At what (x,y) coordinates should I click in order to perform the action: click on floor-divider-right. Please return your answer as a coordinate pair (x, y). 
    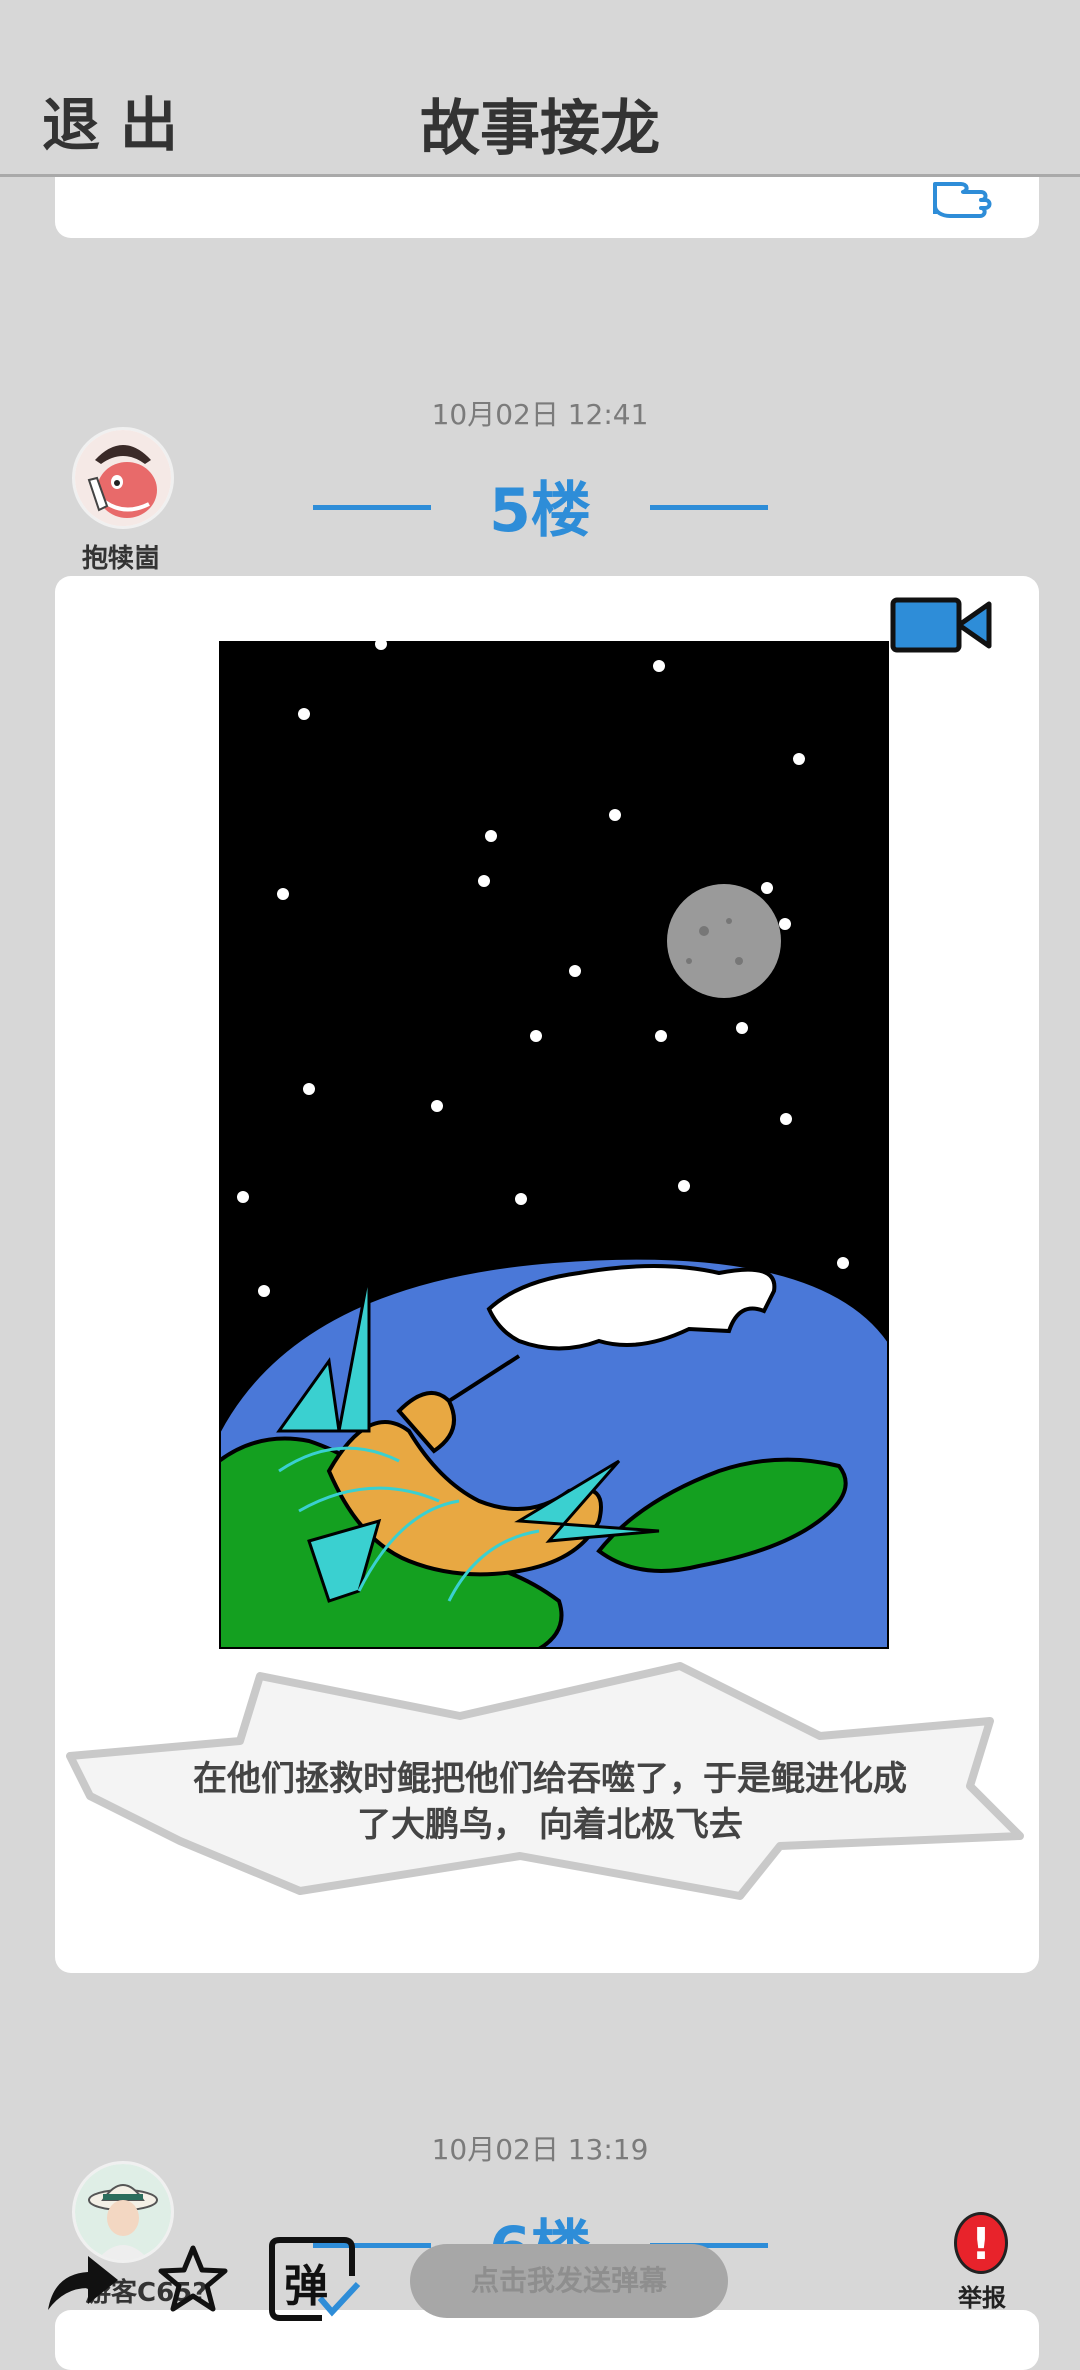
    Looking at the image, I should click on (709, 507).